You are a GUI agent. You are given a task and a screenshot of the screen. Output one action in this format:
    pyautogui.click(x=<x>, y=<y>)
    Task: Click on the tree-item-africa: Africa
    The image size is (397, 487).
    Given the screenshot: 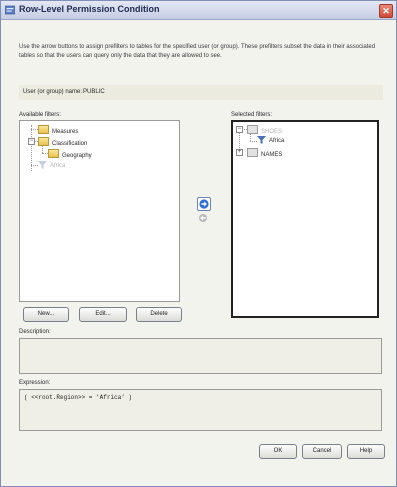 What is the action you would take?
    pyautogui.click(x=51, y=165)
    